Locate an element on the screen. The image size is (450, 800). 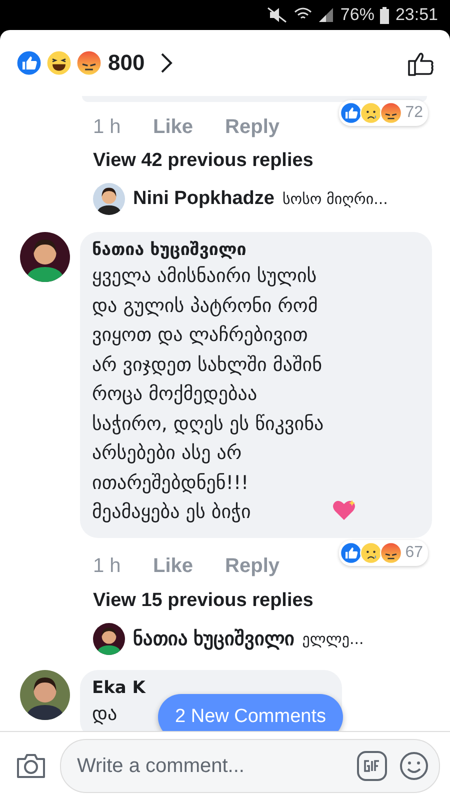
battery-percent: 76% is located at coordinates (357, 15).